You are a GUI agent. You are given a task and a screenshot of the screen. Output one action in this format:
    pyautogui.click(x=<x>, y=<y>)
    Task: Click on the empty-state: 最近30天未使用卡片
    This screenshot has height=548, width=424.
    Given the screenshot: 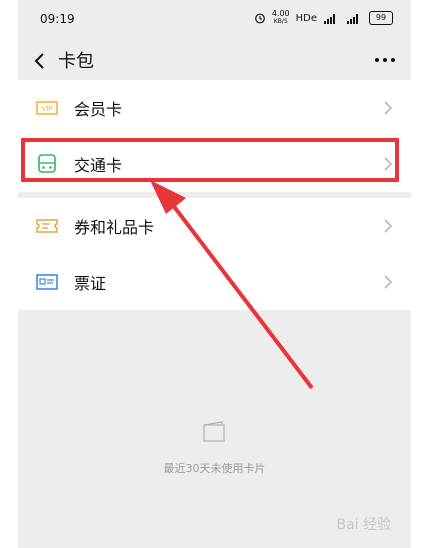 What is the action you would take?
    pyautogui.click(x=214, y=448)
    